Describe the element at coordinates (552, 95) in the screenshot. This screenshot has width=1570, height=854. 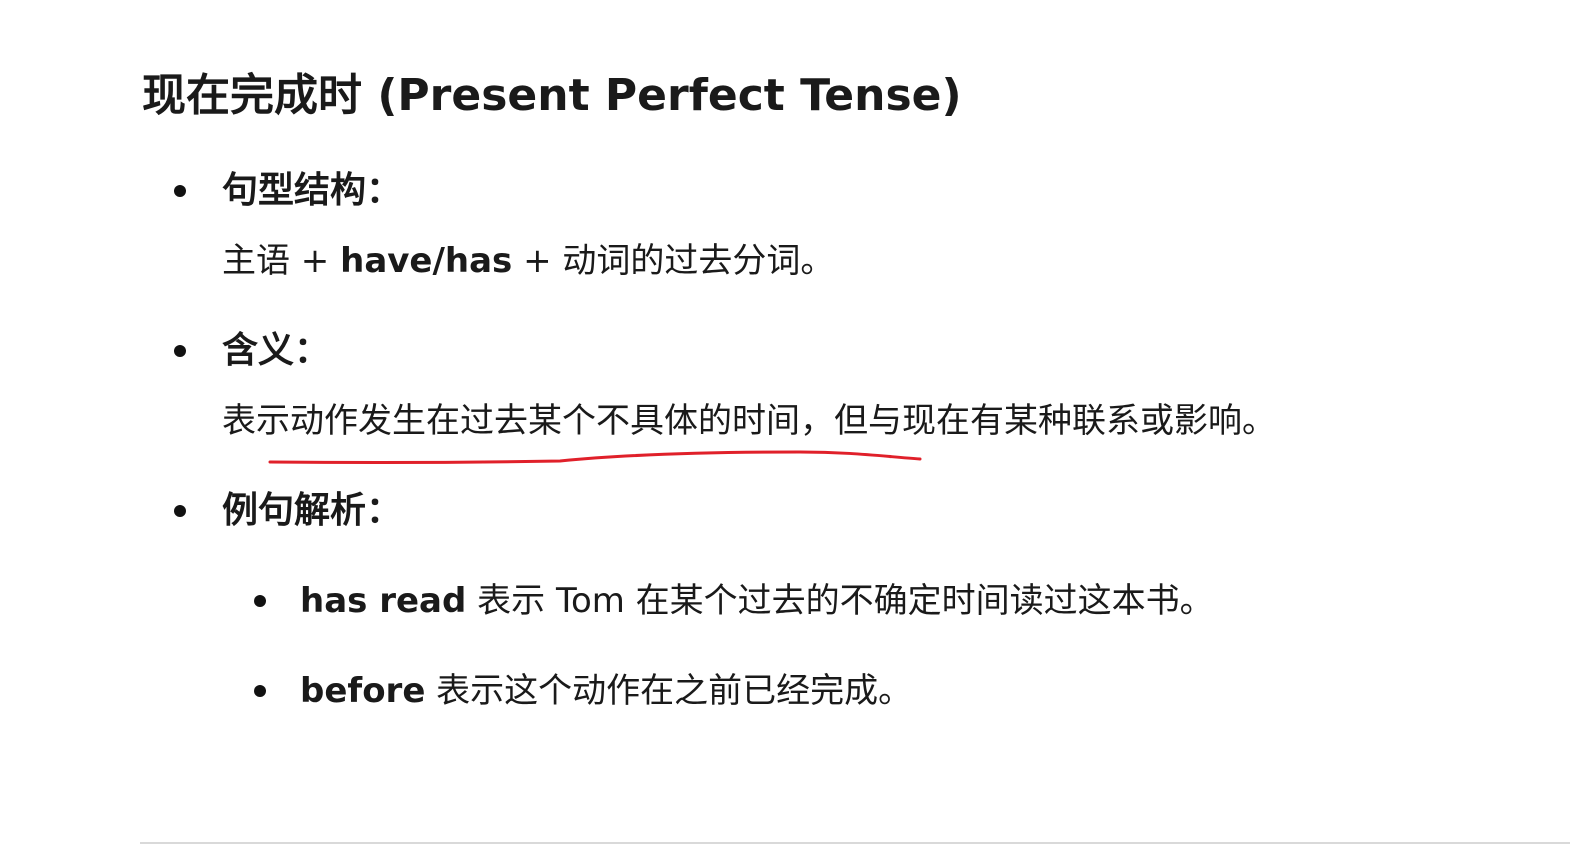
I see `page-title: 现在完成时 (Present Perfect Tense)` at that location.